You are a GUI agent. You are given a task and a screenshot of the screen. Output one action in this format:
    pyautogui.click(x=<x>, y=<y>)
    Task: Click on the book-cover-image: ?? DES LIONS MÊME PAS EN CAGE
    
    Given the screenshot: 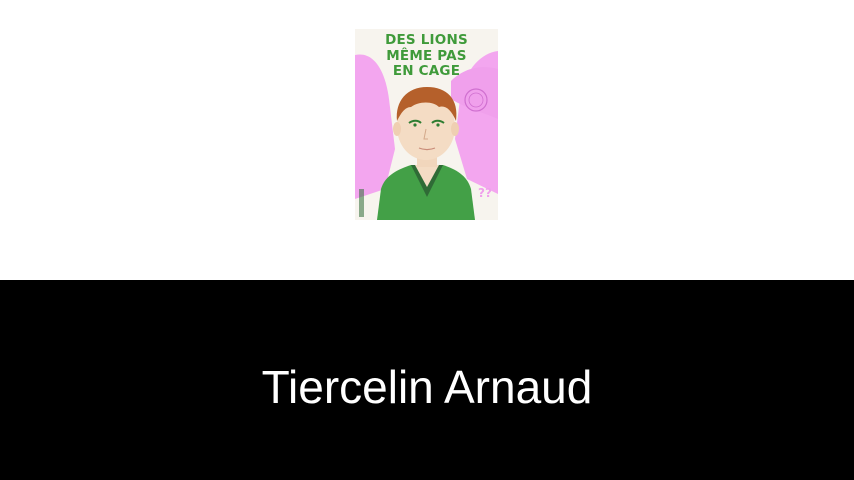 What is the action you would take?
    pyautogui.click(x=426, y=124)
    